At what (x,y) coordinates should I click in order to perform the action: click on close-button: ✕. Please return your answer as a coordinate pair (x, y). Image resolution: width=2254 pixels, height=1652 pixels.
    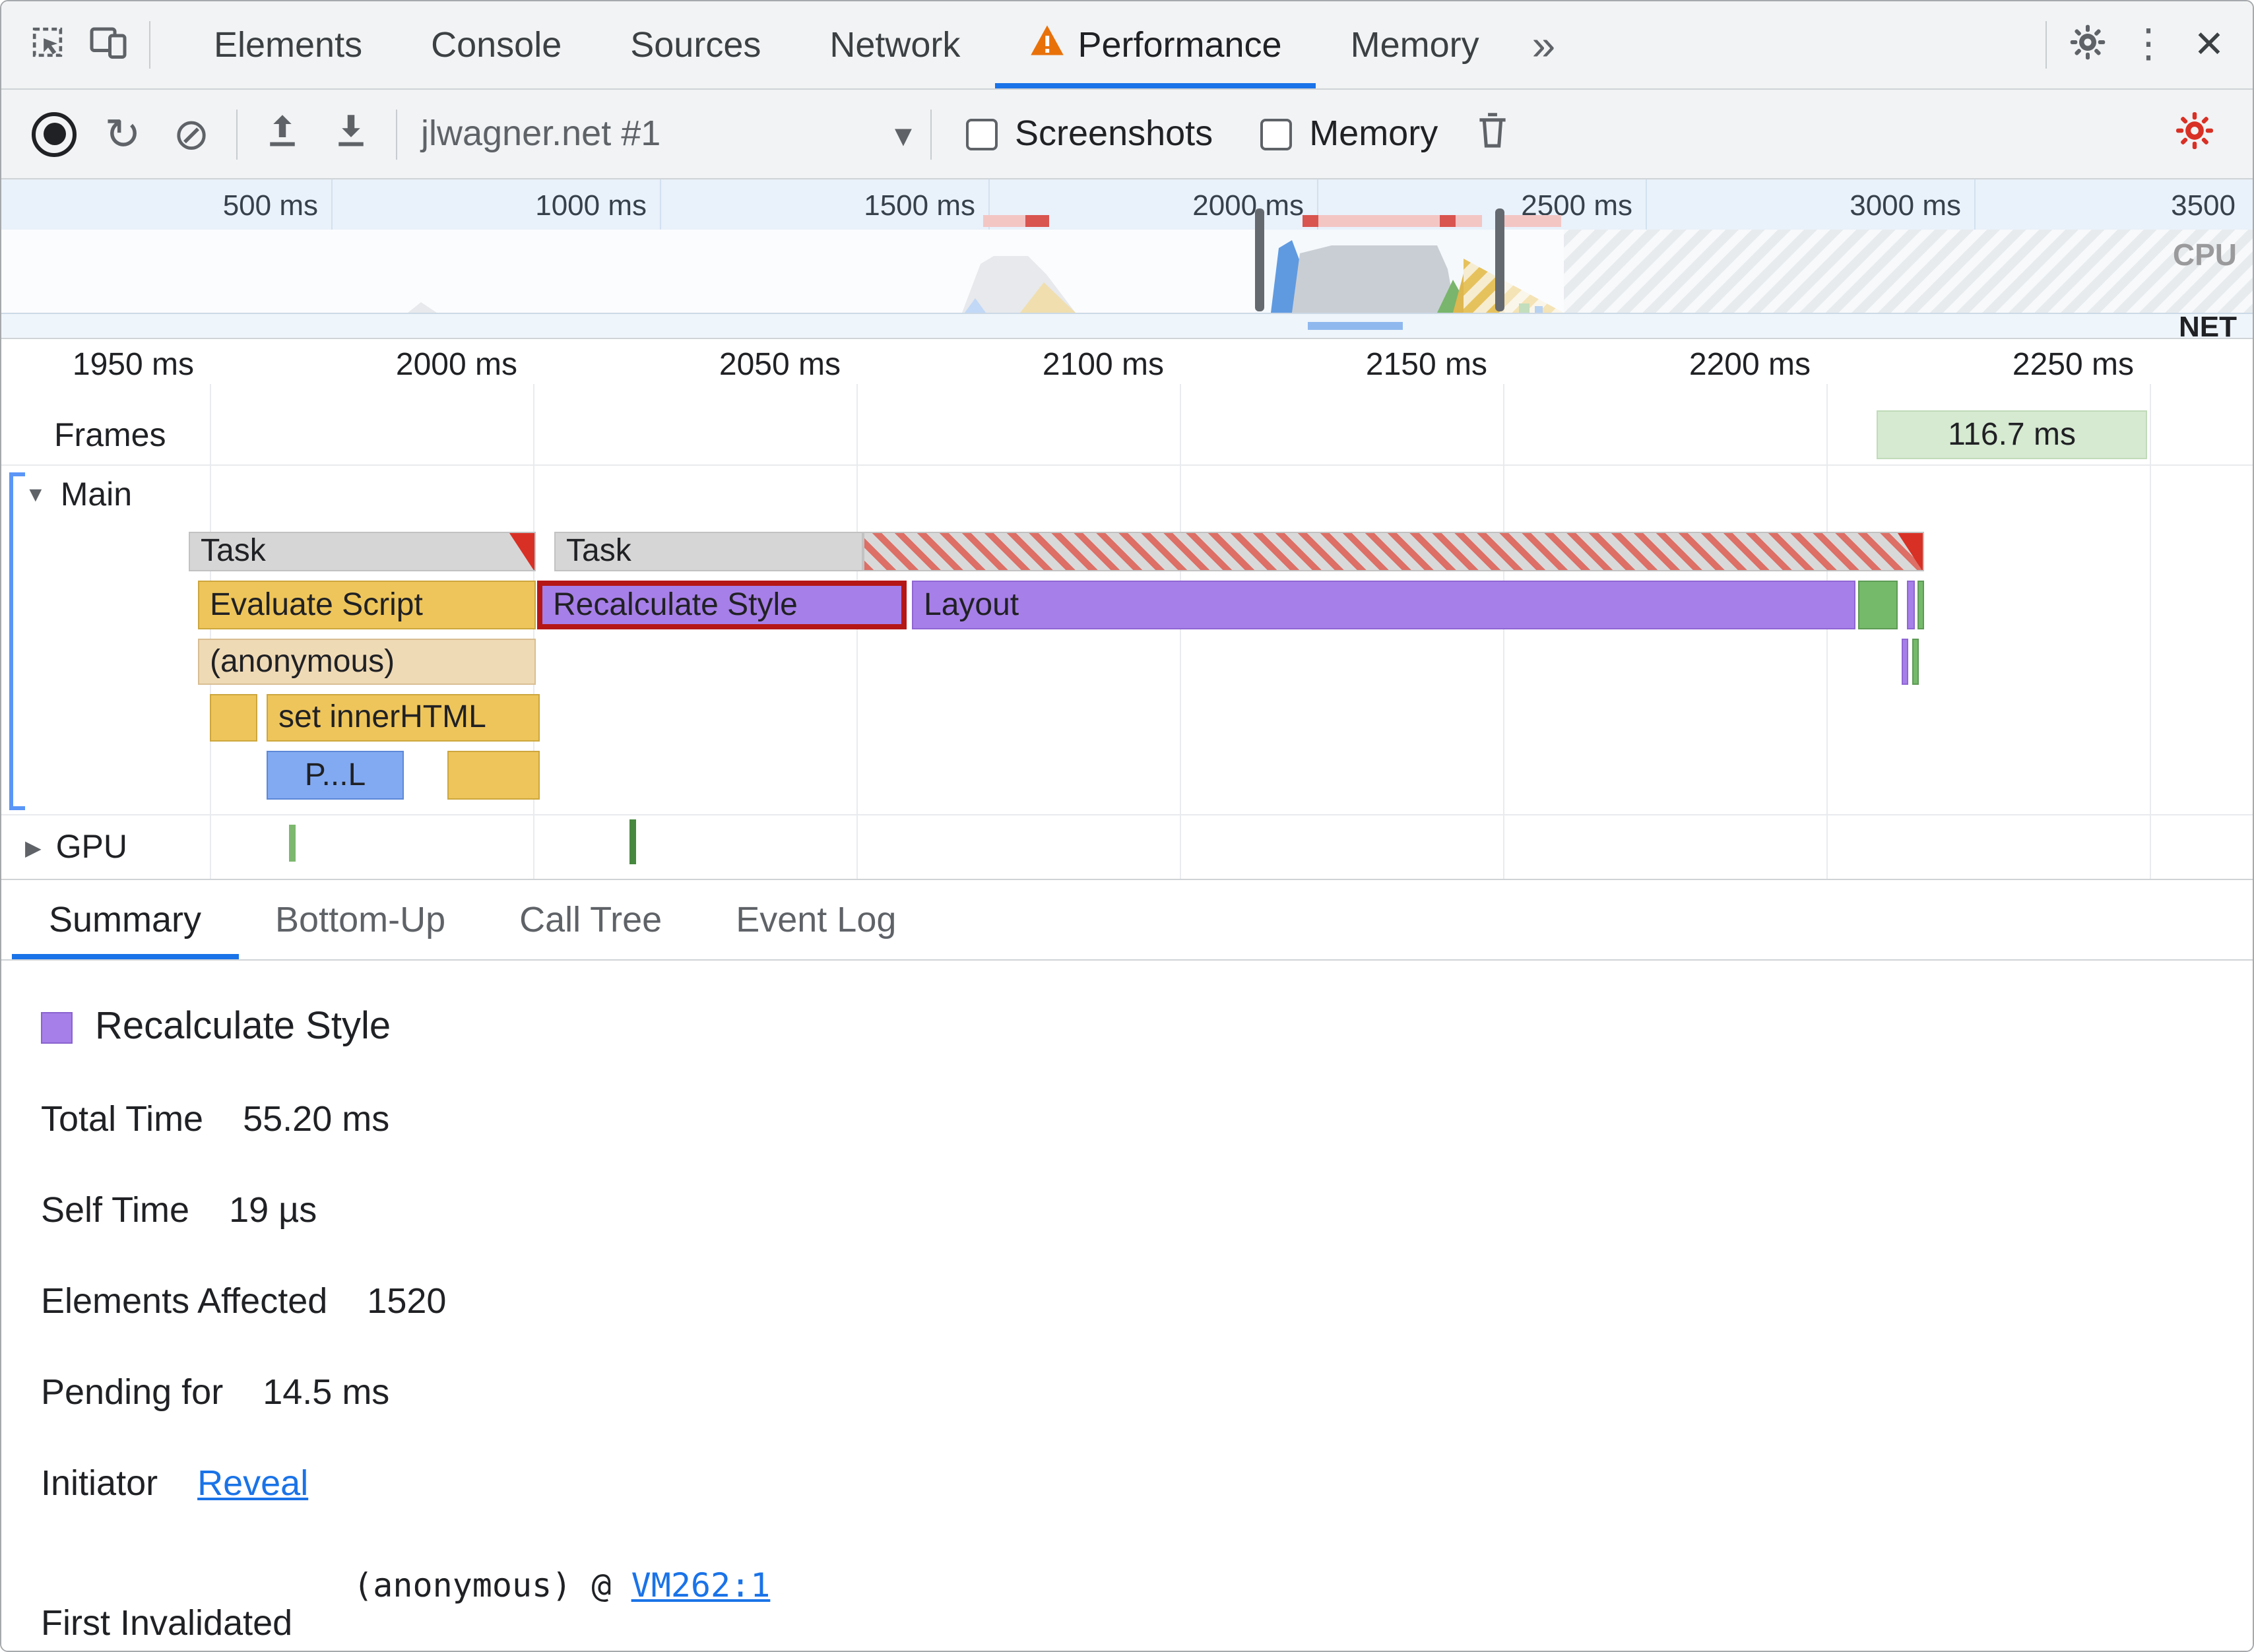
    Looking at the image, I should click on (2209, 44).